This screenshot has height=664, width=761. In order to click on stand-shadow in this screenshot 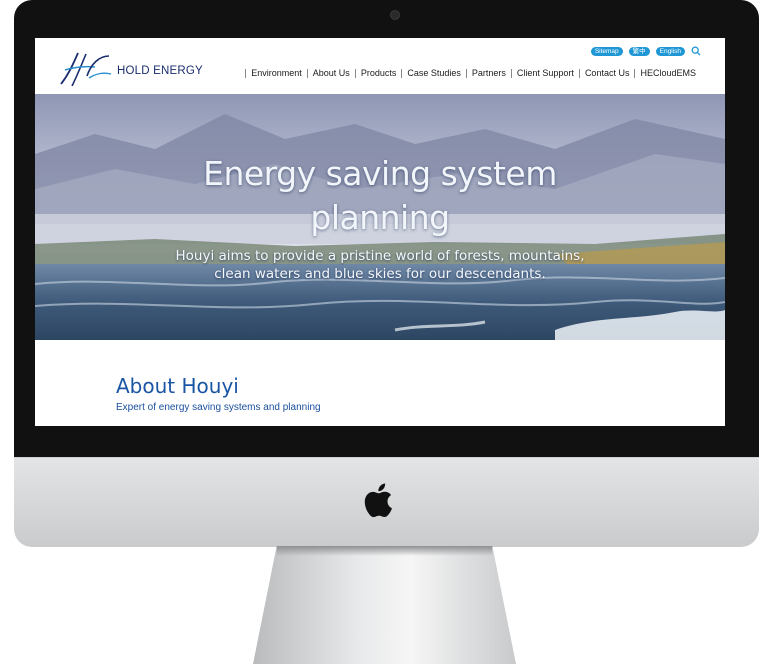, I will do `click(384, 551)`.